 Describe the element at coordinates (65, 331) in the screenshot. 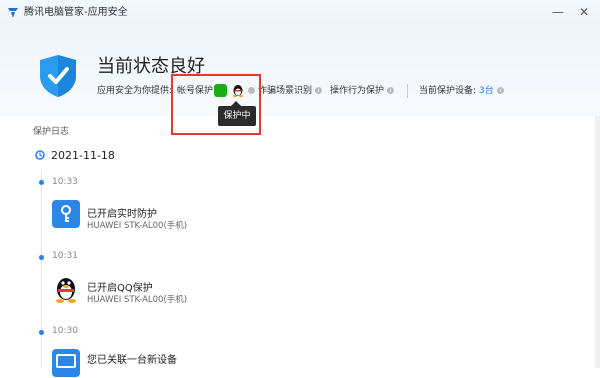

I see `entry-time: 10:30` at that location.